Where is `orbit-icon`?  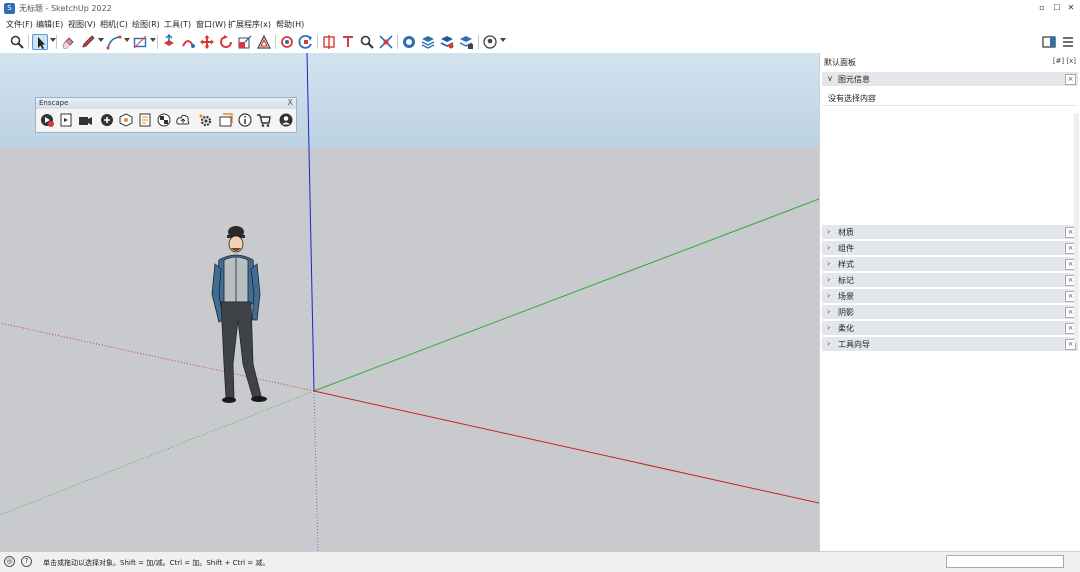 orbit-icon is located at coordinates (287, 42).